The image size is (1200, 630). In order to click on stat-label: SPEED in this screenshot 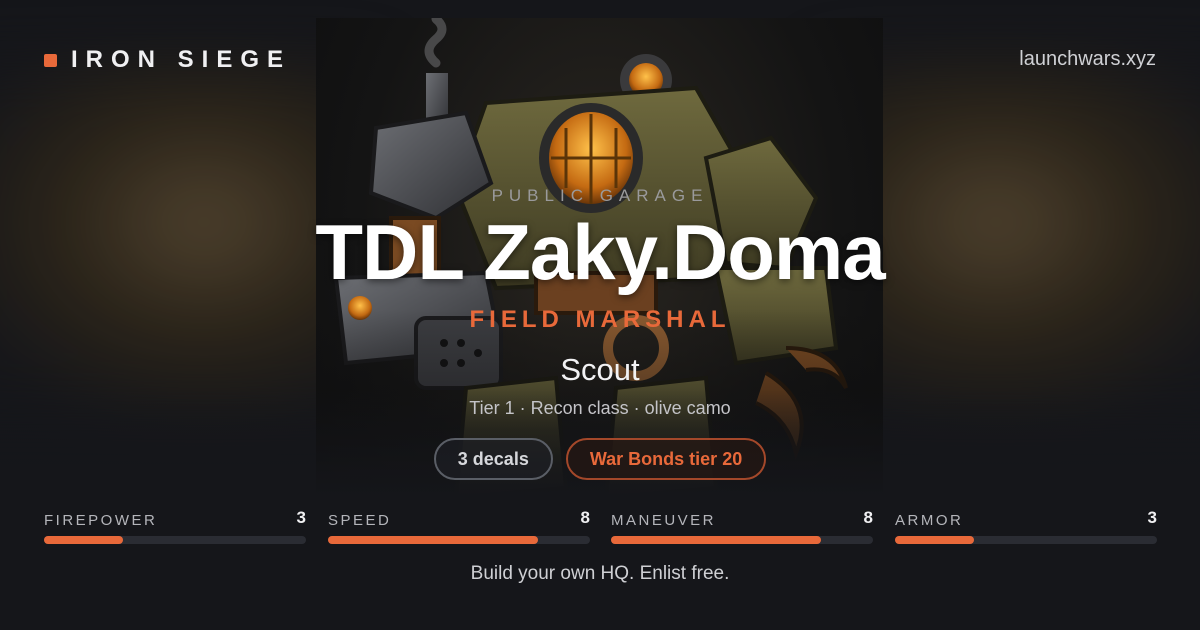, I will do `click(360, 520)`.